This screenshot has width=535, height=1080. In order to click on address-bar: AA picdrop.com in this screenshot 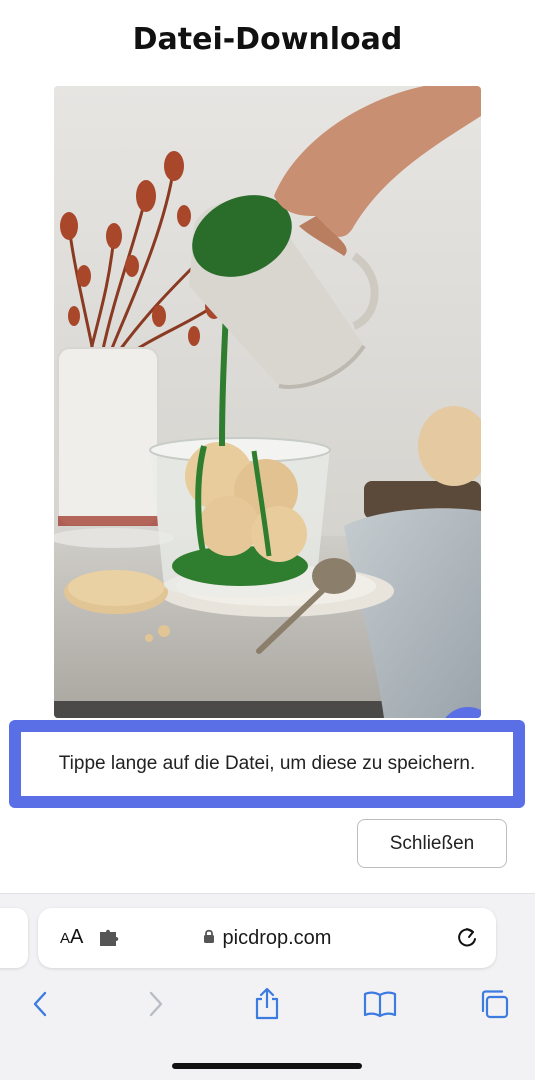, I will do `click(267, 938)`.